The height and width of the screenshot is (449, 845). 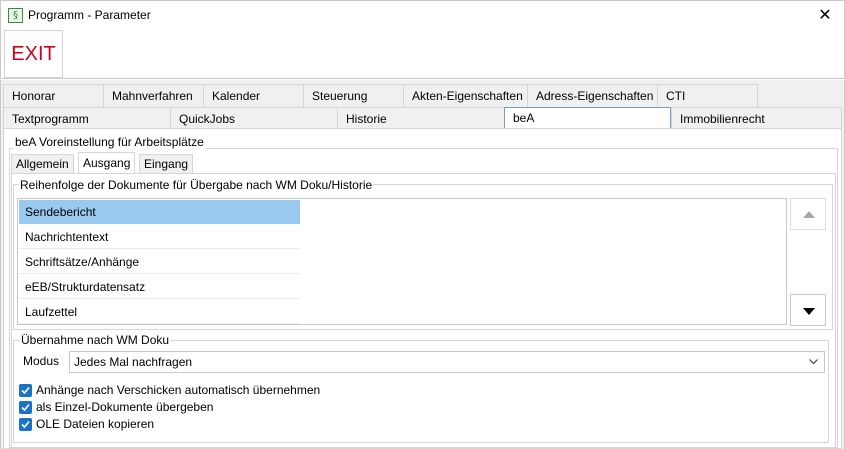 I want to click on arrow-up-icon, so click(x=809, y=214).